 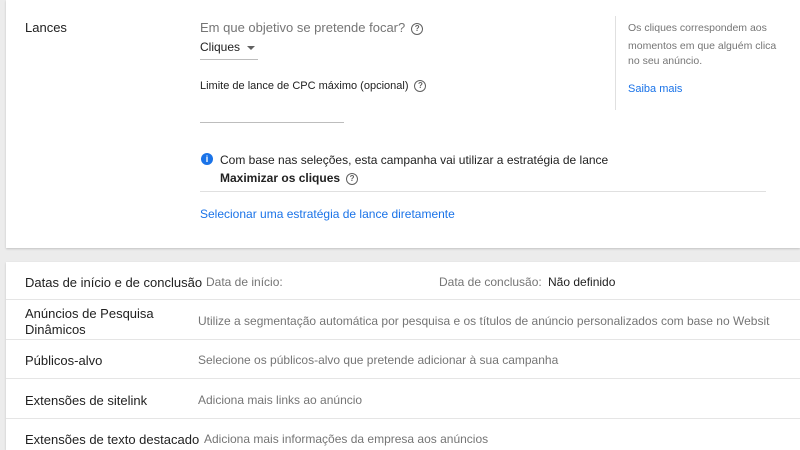 What do you see at coordinates (417, 28) in the screenshot?
I see `objective-help-icon: ?` at bounding box center [417, 28].